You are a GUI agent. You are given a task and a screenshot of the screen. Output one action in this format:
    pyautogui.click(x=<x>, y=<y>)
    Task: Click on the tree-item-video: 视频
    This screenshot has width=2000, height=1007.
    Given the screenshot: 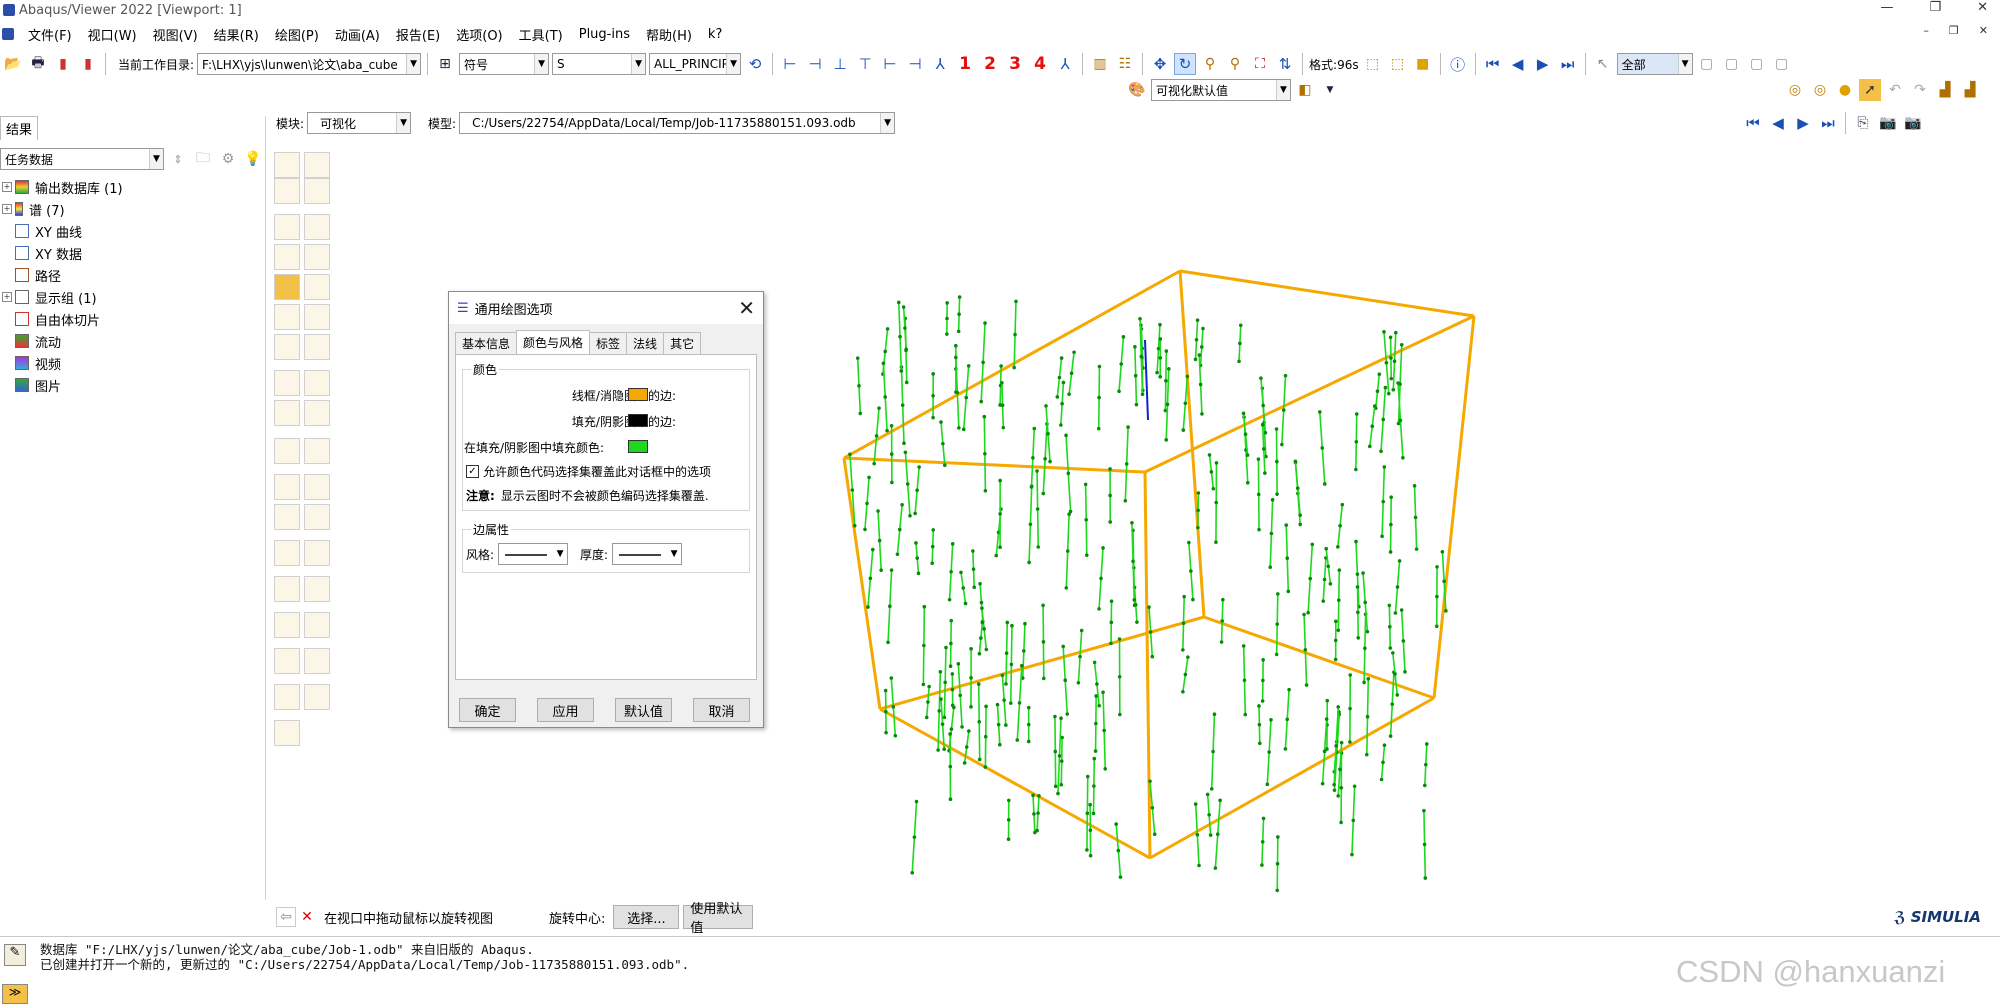 What is the action you would take?
    pyautogui.click(x=132, y=363)
    